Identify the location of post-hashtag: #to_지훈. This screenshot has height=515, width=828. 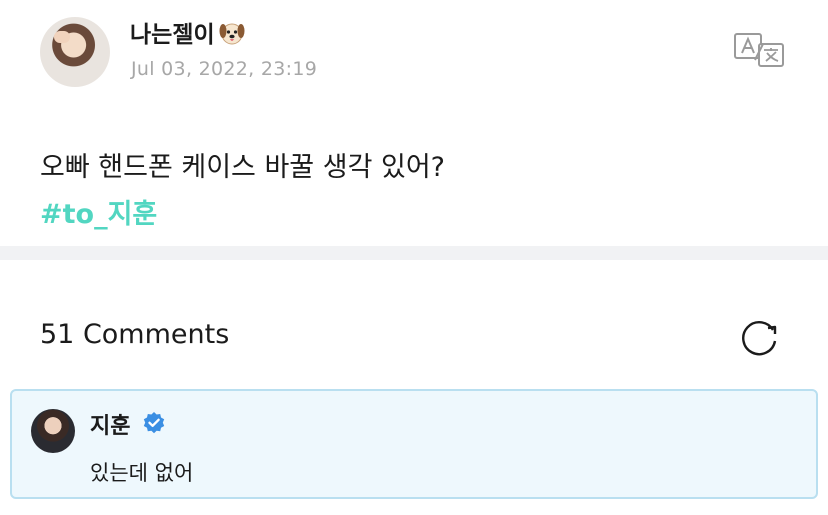
(98, 211).